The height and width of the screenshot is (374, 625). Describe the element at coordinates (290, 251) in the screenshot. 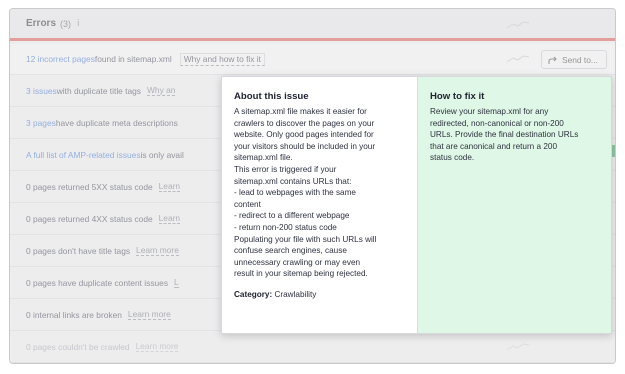

I see `about-line: confuse search engines, cause` at that location.